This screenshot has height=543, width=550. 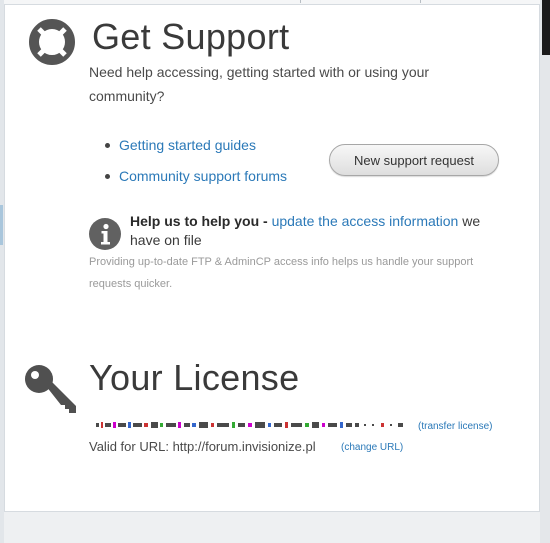 What do you see at coordinates (249, 425) in the screenshot?
I see `redacted-license-key` at bounding box center [249, 425].